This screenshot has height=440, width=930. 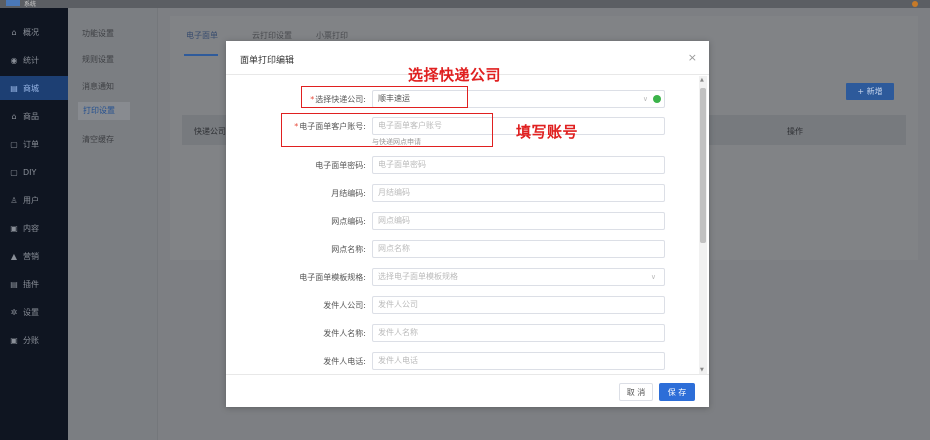 I want to click on sidebar-item-label: DIY, so click(x=30, y=172).